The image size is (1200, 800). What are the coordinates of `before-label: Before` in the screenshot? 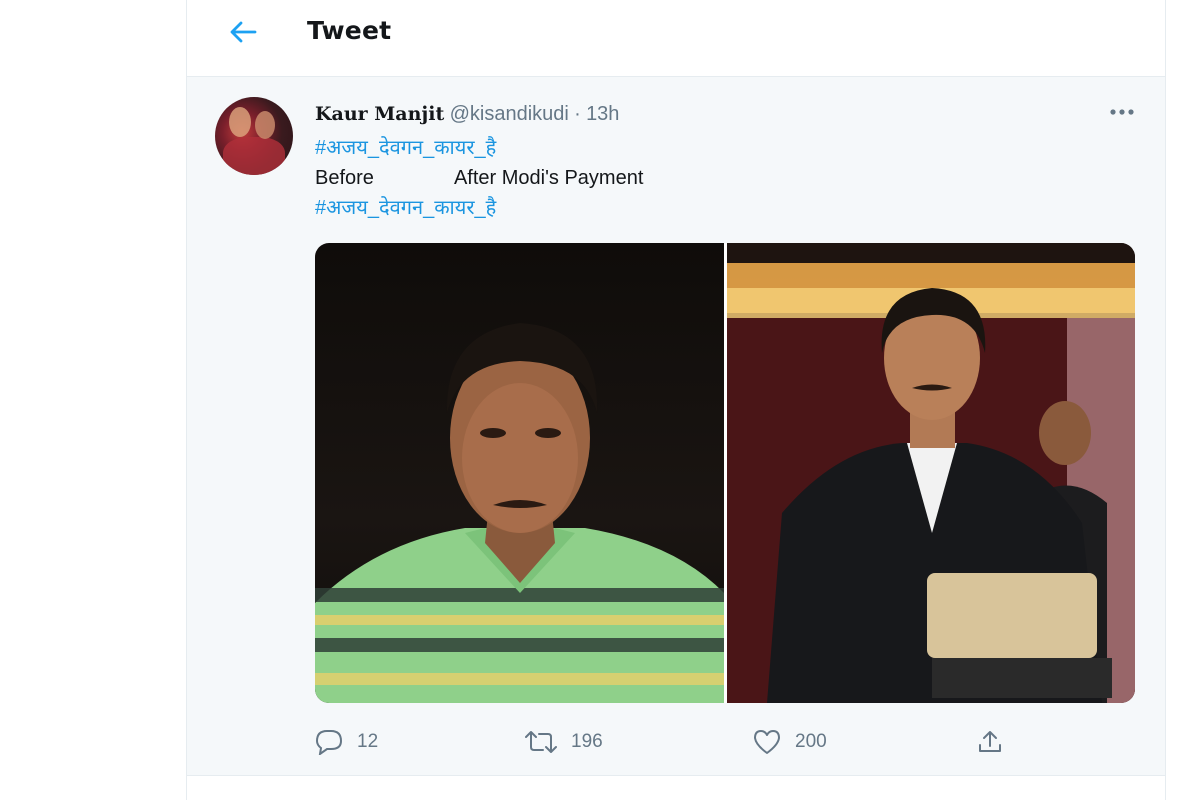 It's located at (344, 178).